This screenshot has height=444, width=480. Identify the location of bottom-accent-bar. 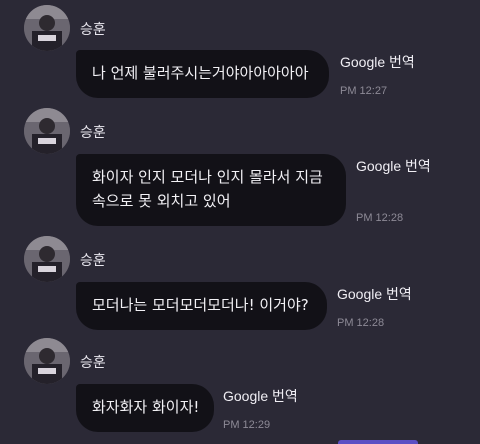
(378, 442).